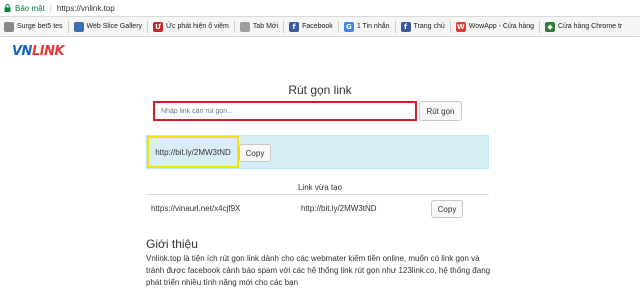  Describe the element at coordinates (114, 26) in the screenshot. I see `bookmark-label: Web Slice Gallery` at that location.